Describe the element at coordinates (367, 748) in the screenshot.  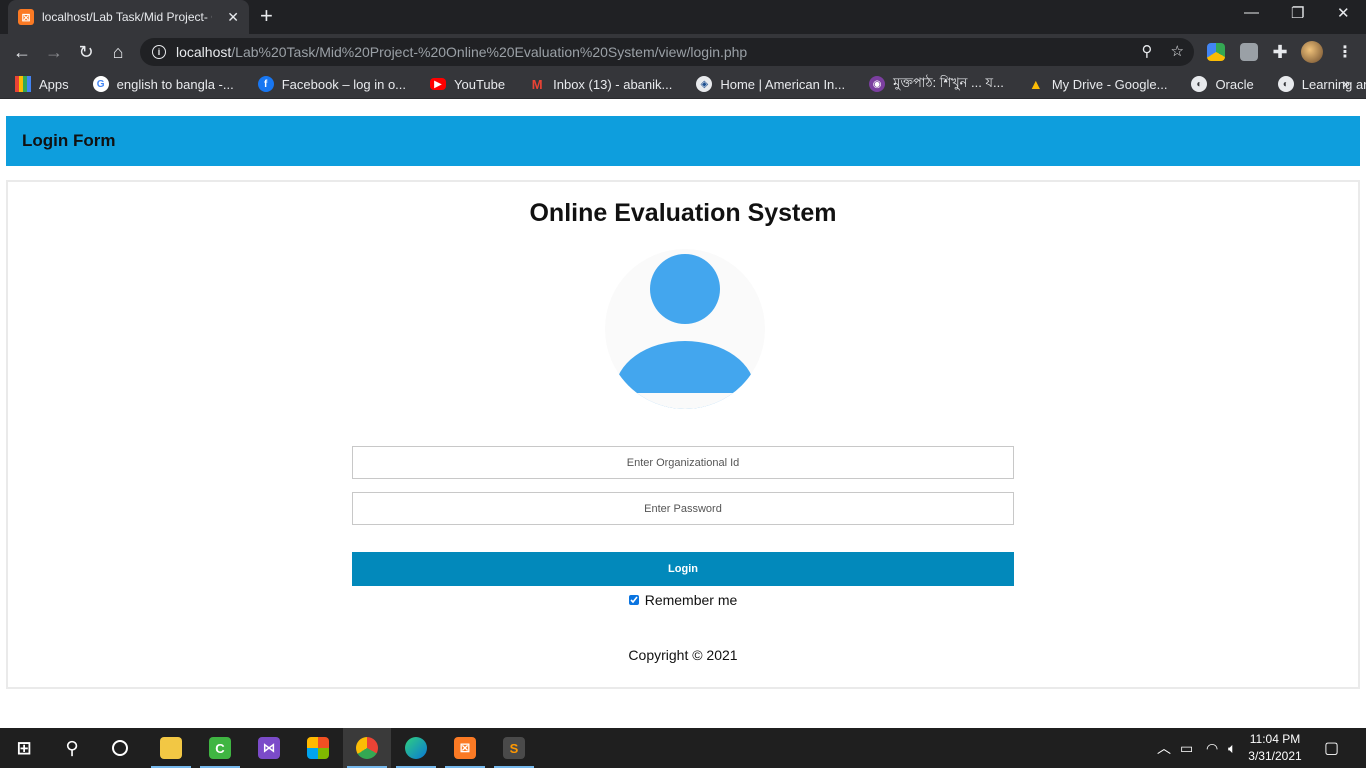
I see `chrome-icon` at that location.